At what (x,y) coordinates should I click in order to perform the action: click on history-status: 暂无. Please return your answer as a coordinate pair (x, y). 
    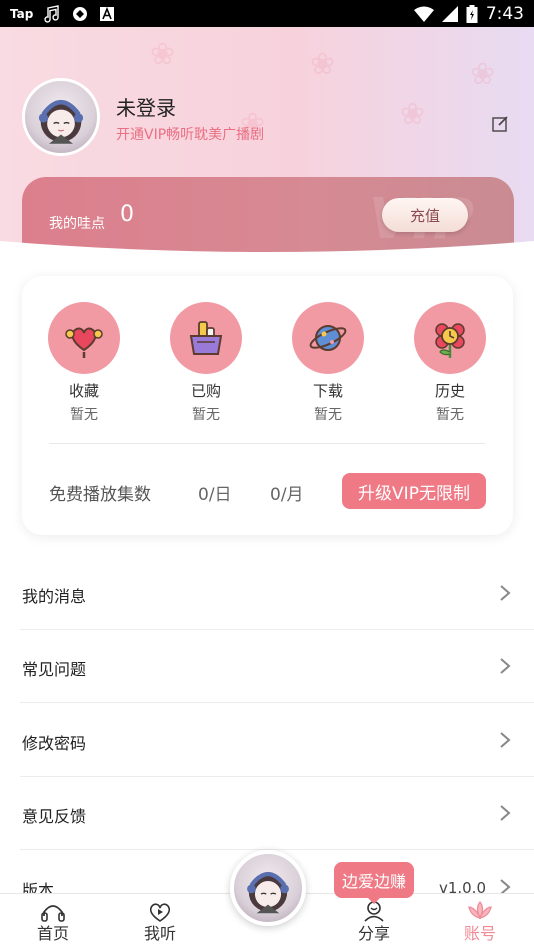
    Looking at the image, I should click on (450, 415).